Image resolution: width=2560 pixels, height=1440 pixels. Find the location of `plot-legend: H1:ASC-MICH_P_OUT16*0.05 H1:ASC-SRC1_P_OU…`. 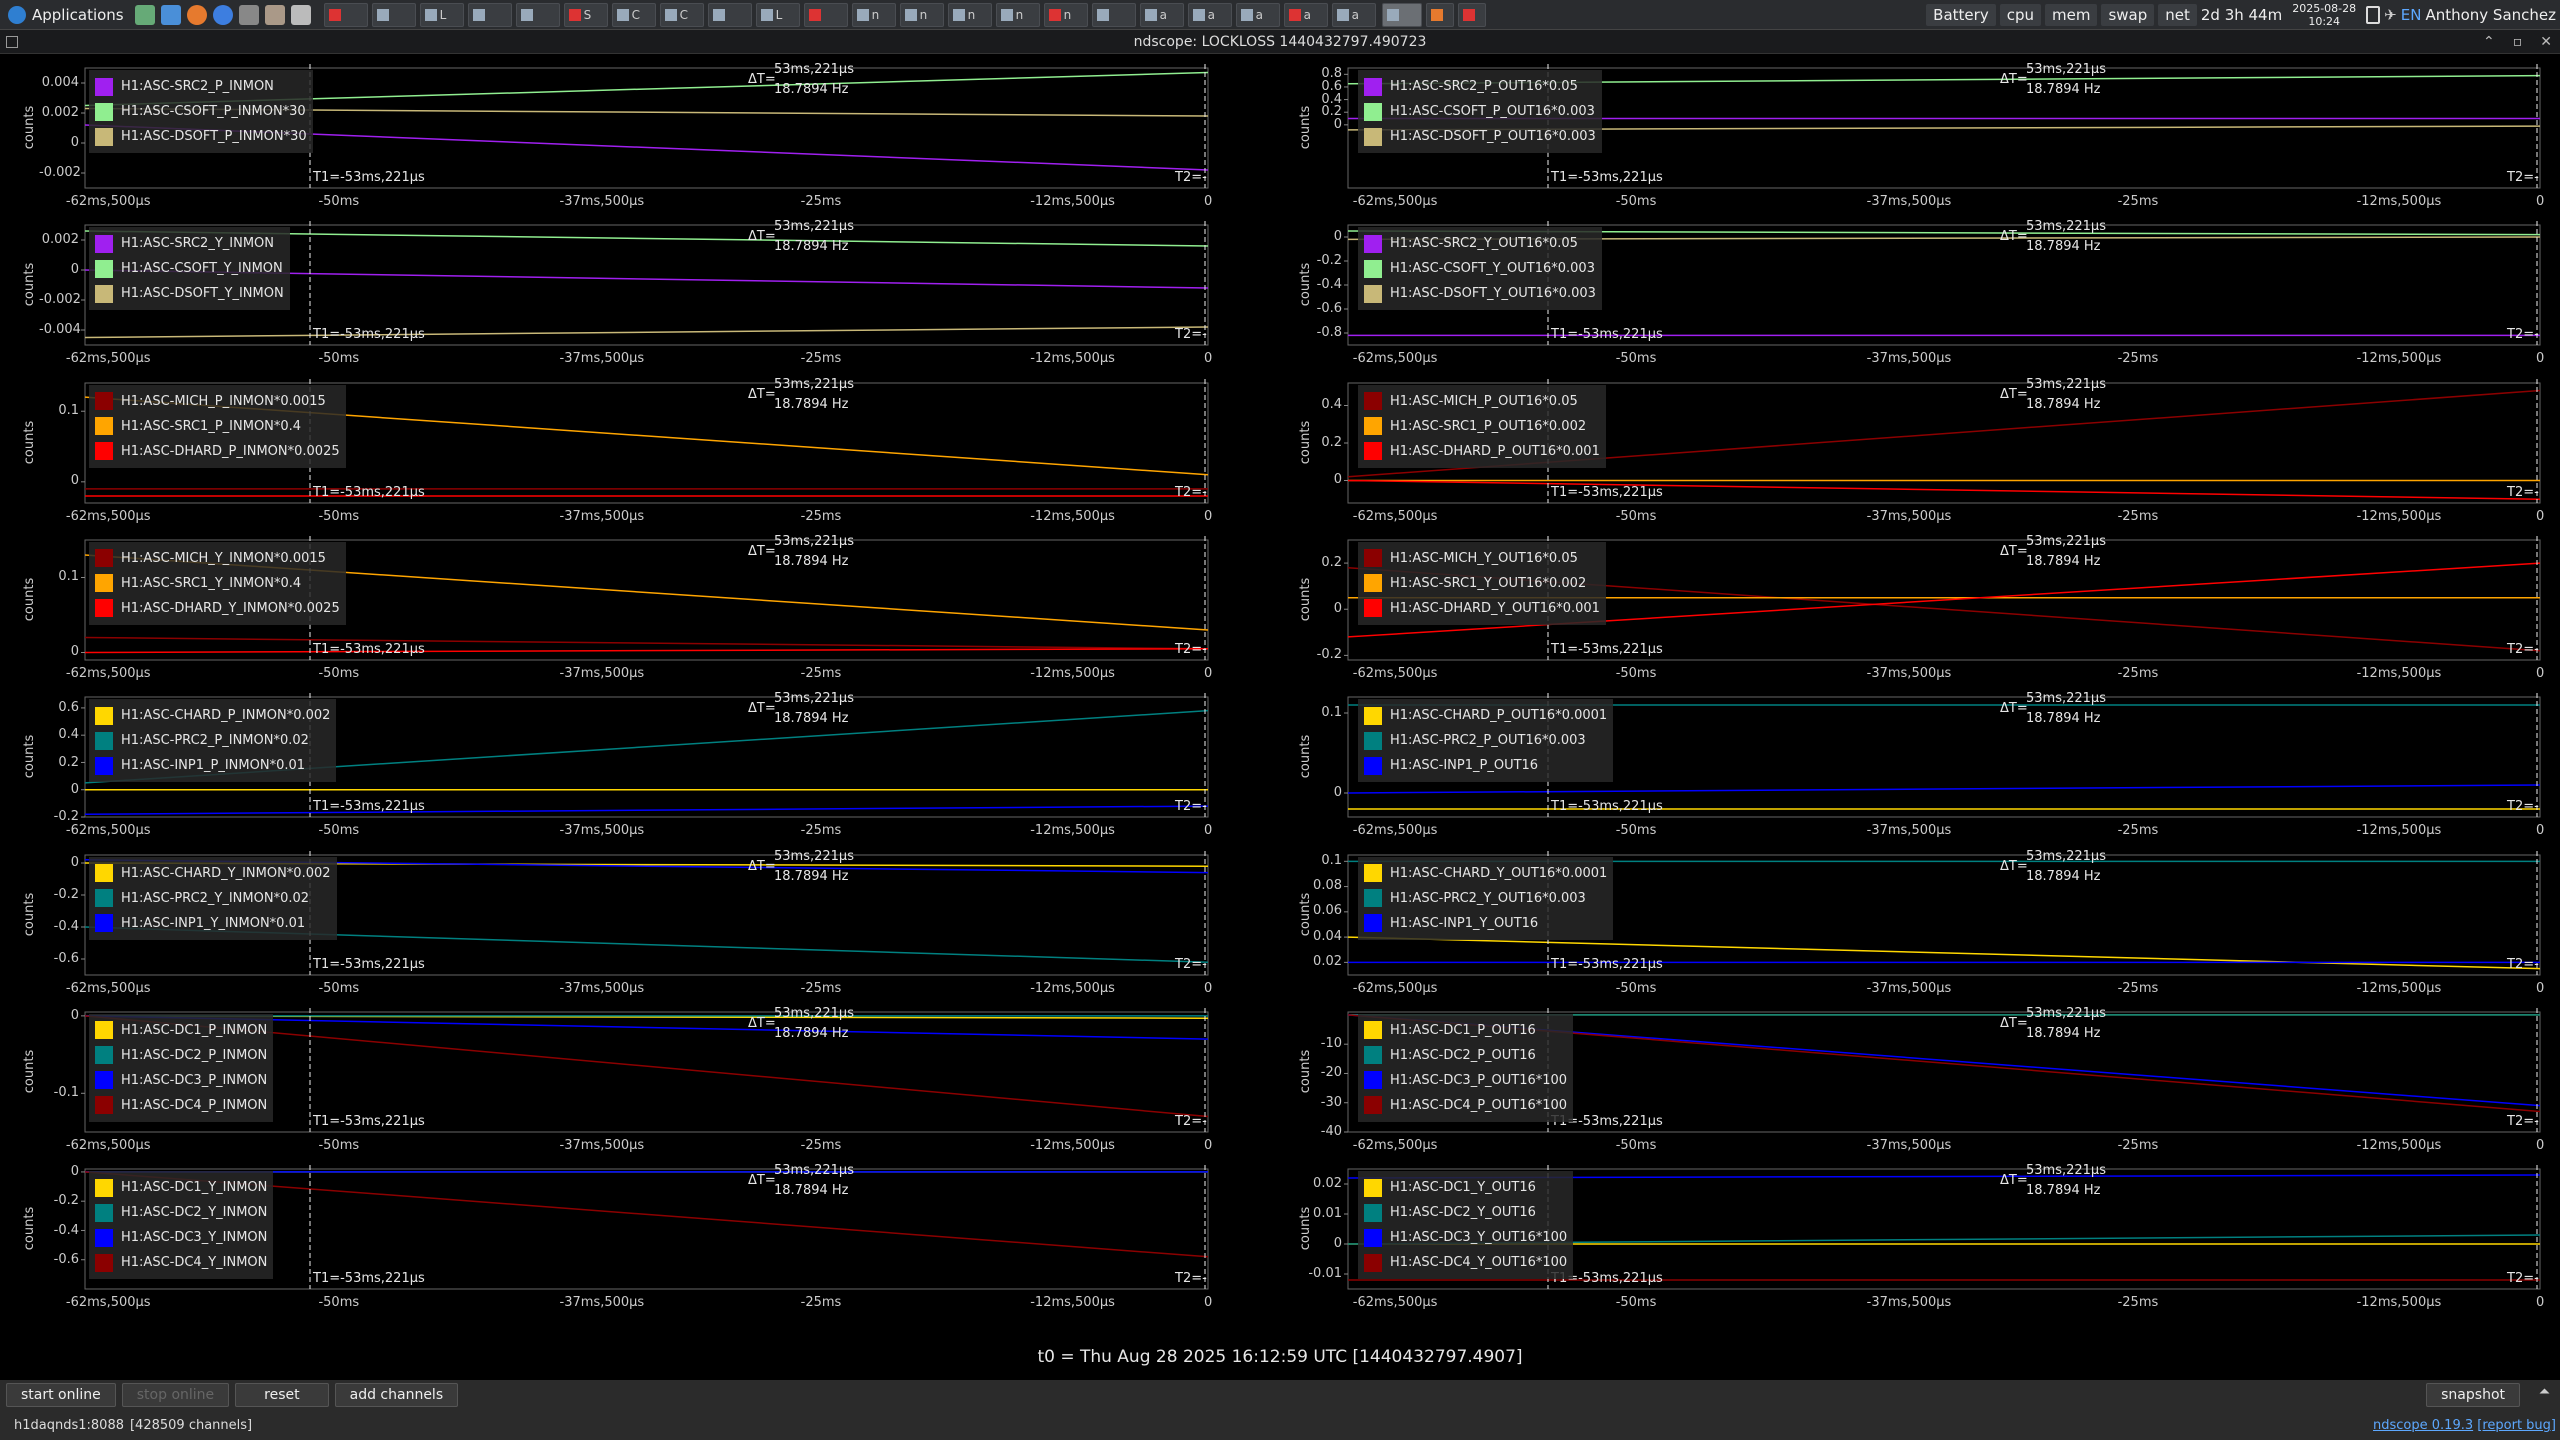

plot-legend: H1:ASC-MICH_P_OUT16*0.05 H1:ASC-SRC1_P_OU… is located at coordinates (1482, 426).